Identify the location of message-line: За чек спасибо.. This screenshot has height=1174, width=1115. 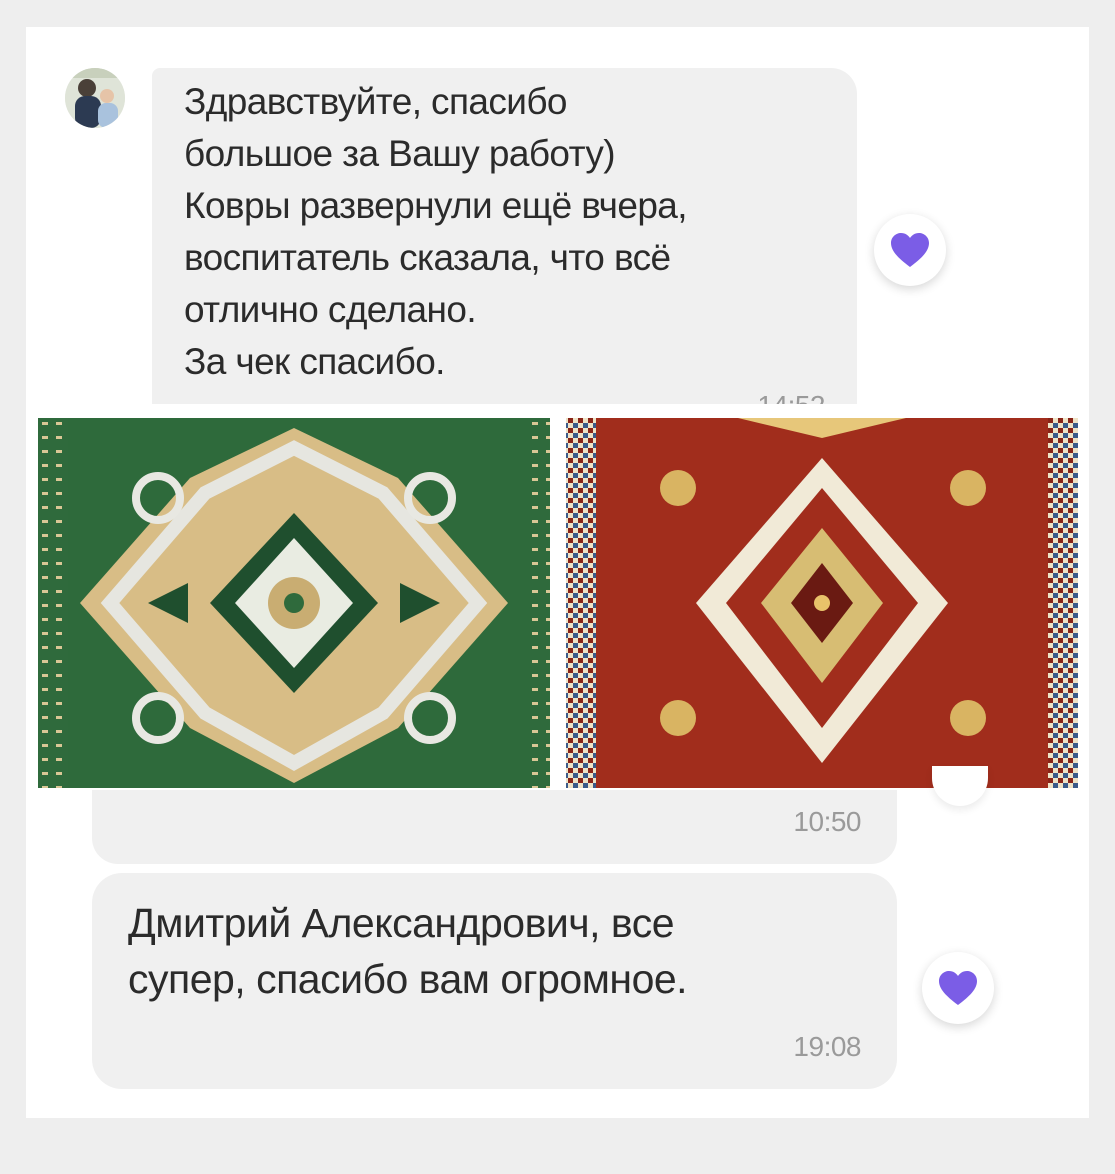
(314, 361).